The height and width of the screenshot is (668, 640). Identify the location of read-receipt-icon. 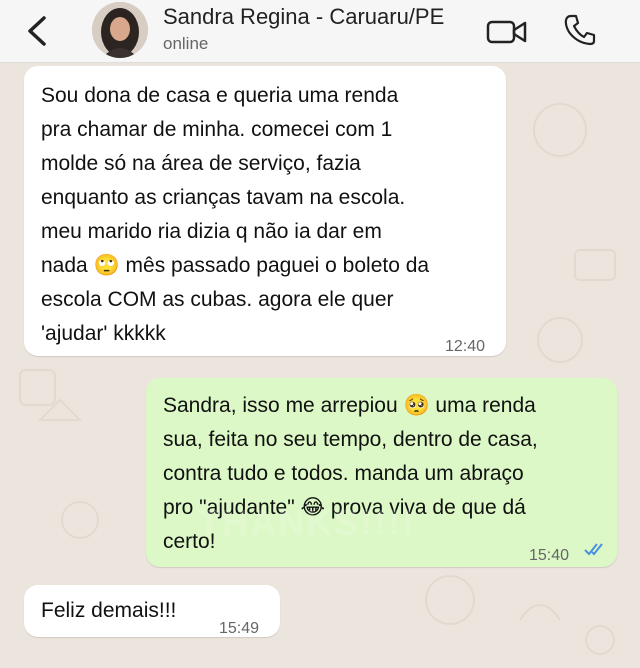
(593, 549).